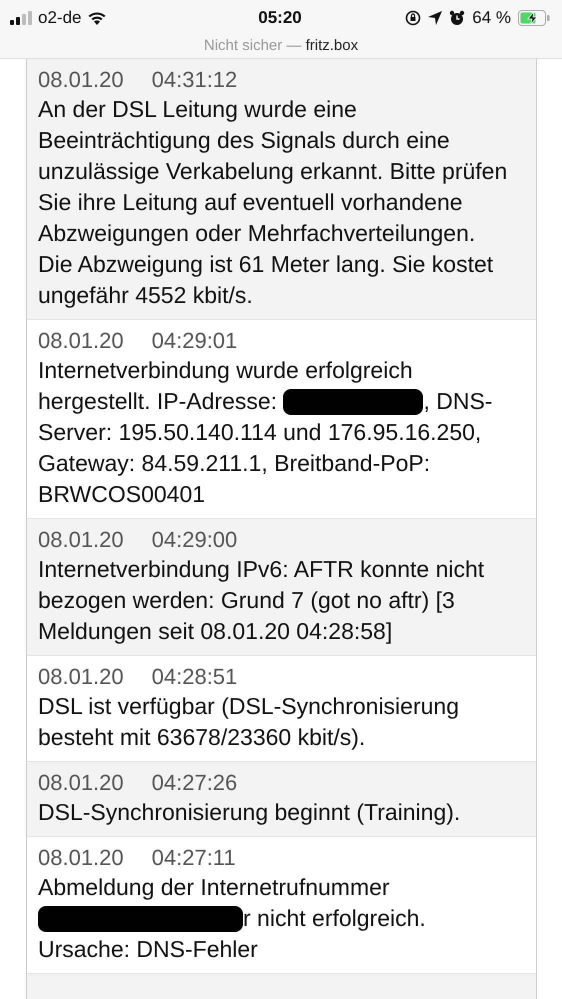 The image size is (562, 999). I want to click on wifi-icon, so click(97, 18).